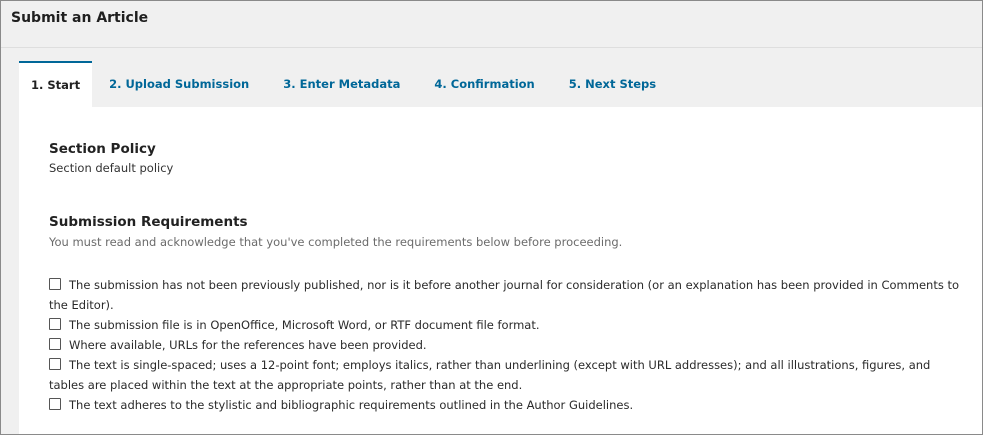 Image resolution: width=983 pixels, height=435 pixels. Describe the element at coordinates (341, 84) in the screenshot. I see `tab-enter-metadata: 3. Enter Metadata` at that location.